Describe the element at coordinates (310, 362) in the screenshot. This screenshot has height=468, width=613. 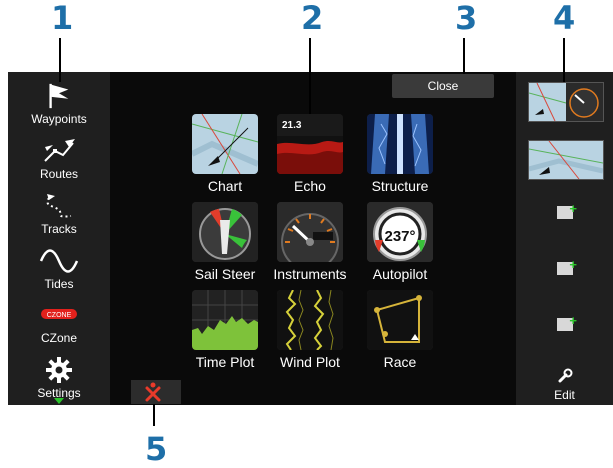
I see `wind-plot-app-label: Wind Plot` at that location.